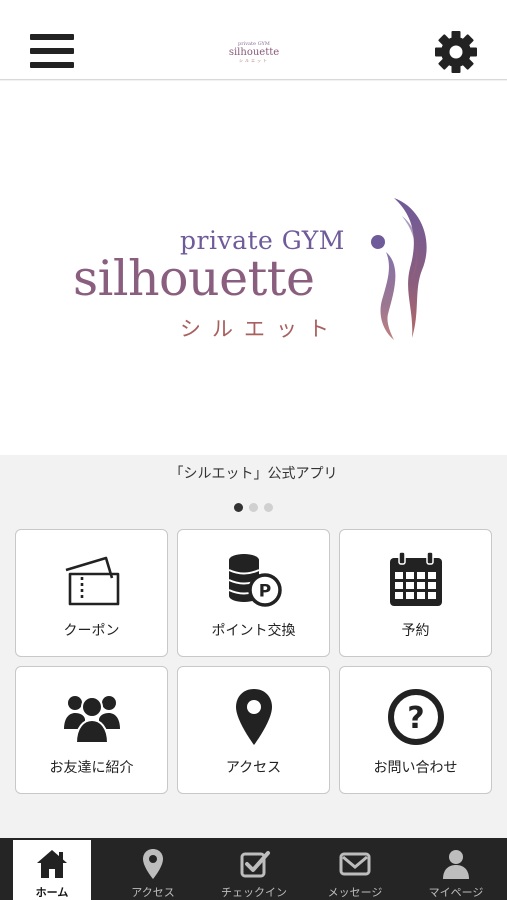 This screenshot has height=900, width=507. What do you see at coordinates (456, 864) in the screenshot?
I see `person-icon` at bounding box center [456, 864].